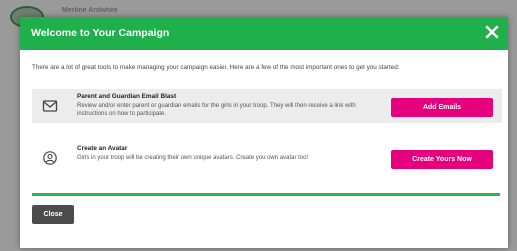 This screenshot has width=517, height=251. What do you see at coordinates (442, 159) in the screenshot?
I see `create-avatar-button: Create Yours Now` at bounding box center [442, 159].